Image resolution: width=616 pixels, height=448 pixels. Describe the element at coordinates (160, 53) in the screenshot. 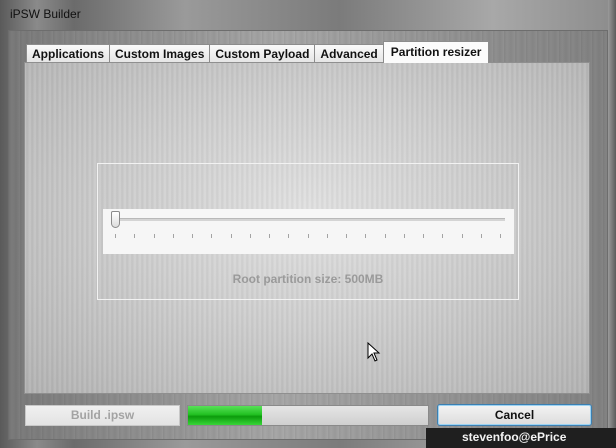

I see `tab-custom-images: Custom Images` at that location.